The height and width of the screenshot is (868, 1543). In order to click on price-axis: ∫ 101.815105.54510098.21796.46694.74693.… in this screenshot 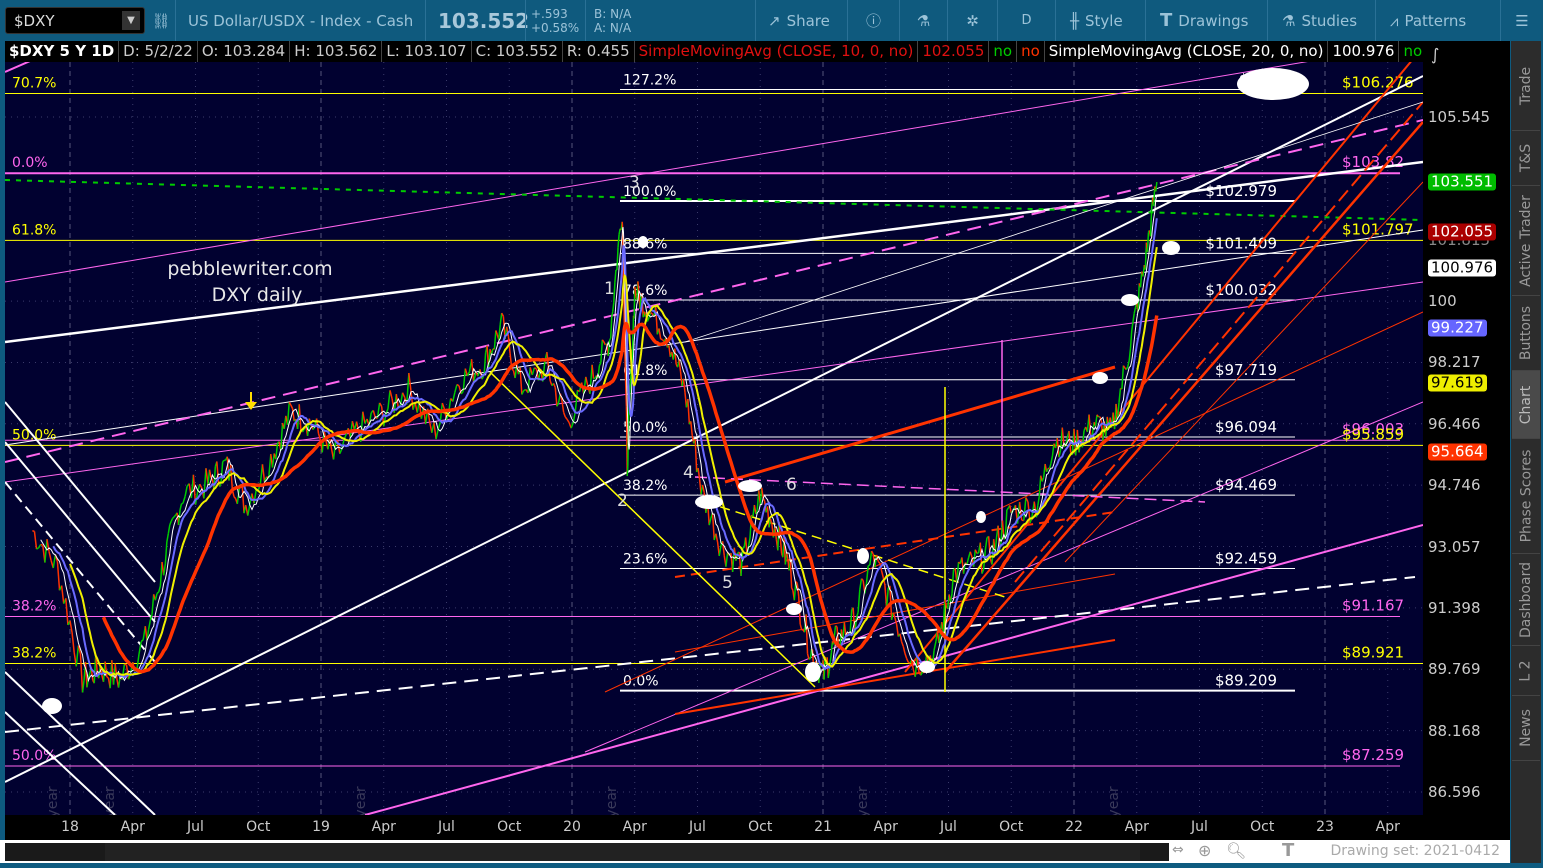, I will do `click(1466, 440)`.